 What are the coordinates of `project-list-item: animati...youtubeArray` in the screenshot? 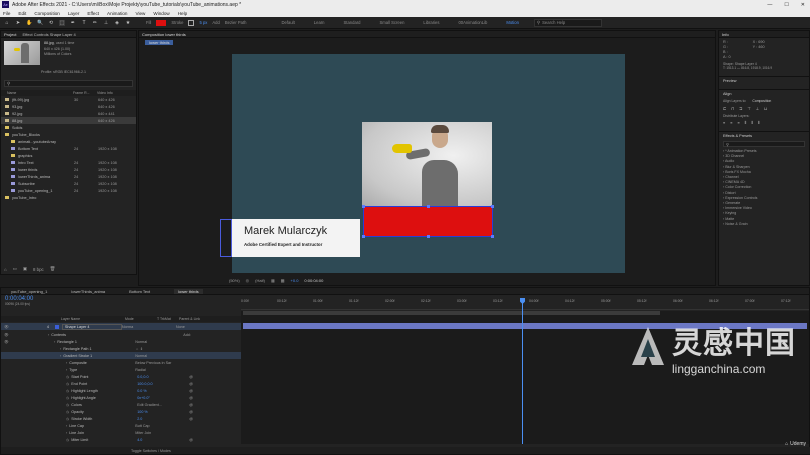 It's located at (68, 141).